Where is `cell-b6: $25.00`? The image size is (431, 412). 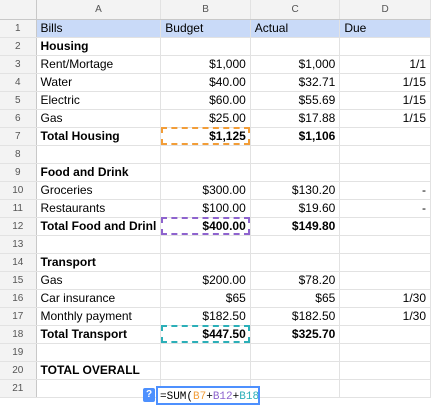
cell-b6: $25.00 is located at coordinates (205, 118).